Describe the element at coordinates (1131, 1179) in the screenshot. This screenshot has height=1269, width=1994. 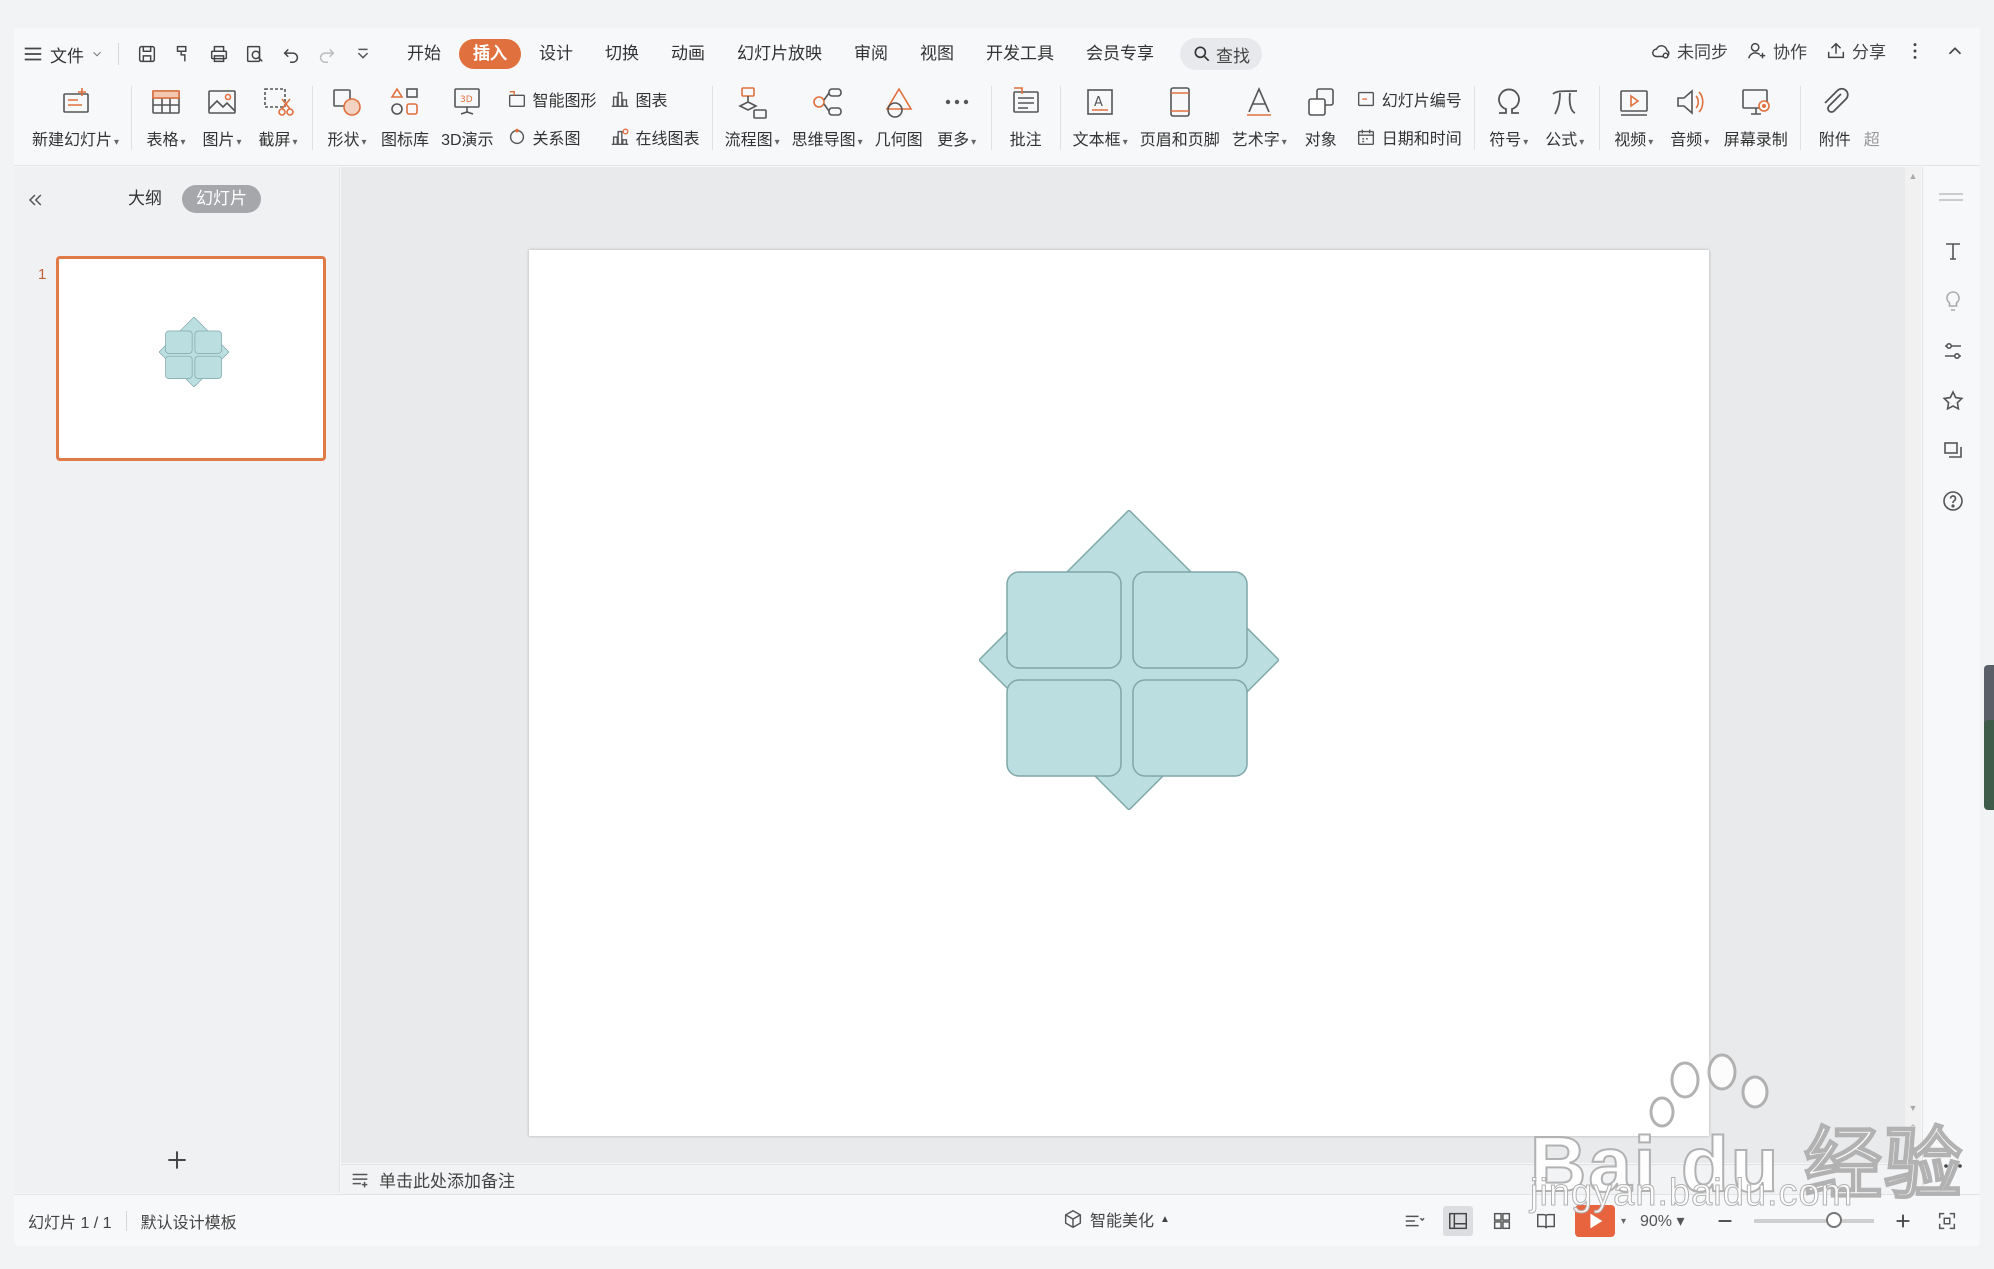
I see `notes-area: 单击此处添加备注` at that location.